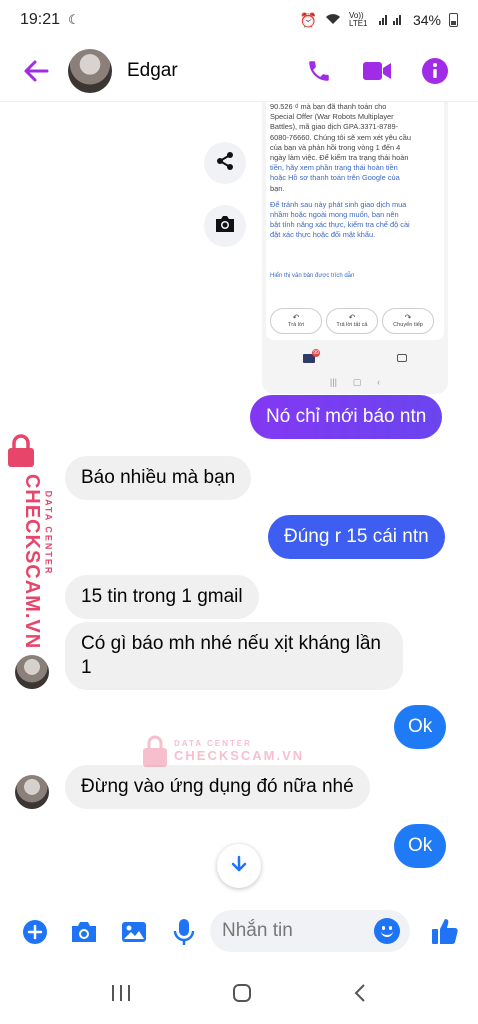 The image size is (478, 1024). I want to click on header-actions, so click(377, 71).